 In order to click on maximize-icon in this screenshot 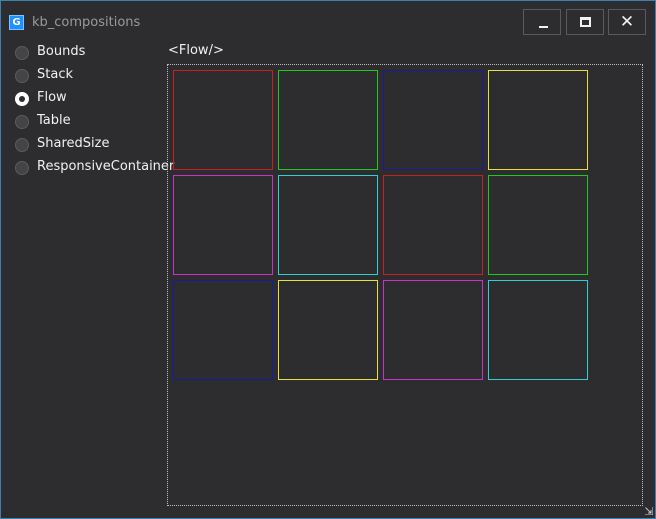, I will do `click(585, 22)`.